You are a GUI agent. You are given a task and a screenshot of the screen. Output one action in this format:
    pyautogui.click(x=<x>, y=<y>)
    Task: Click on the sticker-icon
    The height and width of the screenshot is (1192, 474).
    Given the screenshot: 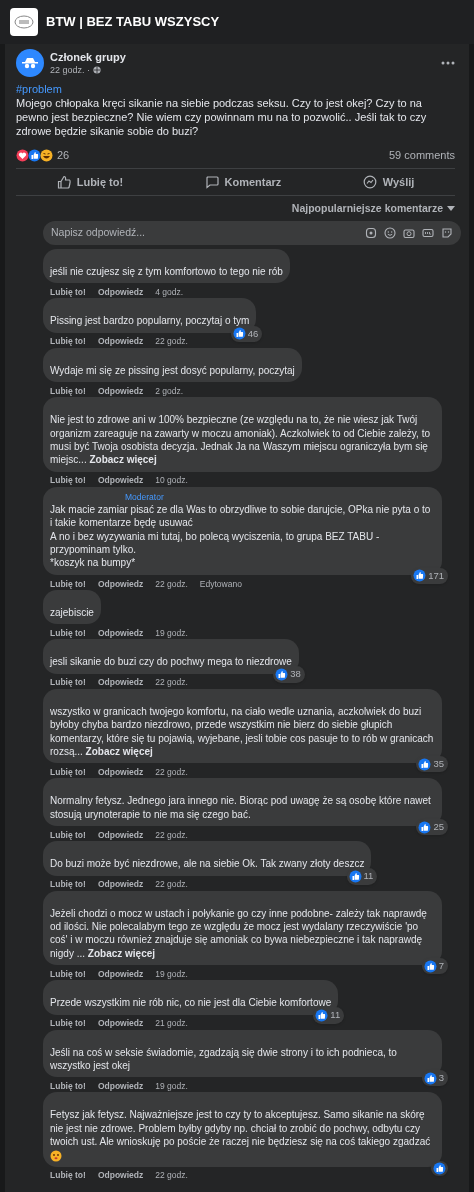 What is the action you would take?
    pyautogui.click(x=447, y=233)
    